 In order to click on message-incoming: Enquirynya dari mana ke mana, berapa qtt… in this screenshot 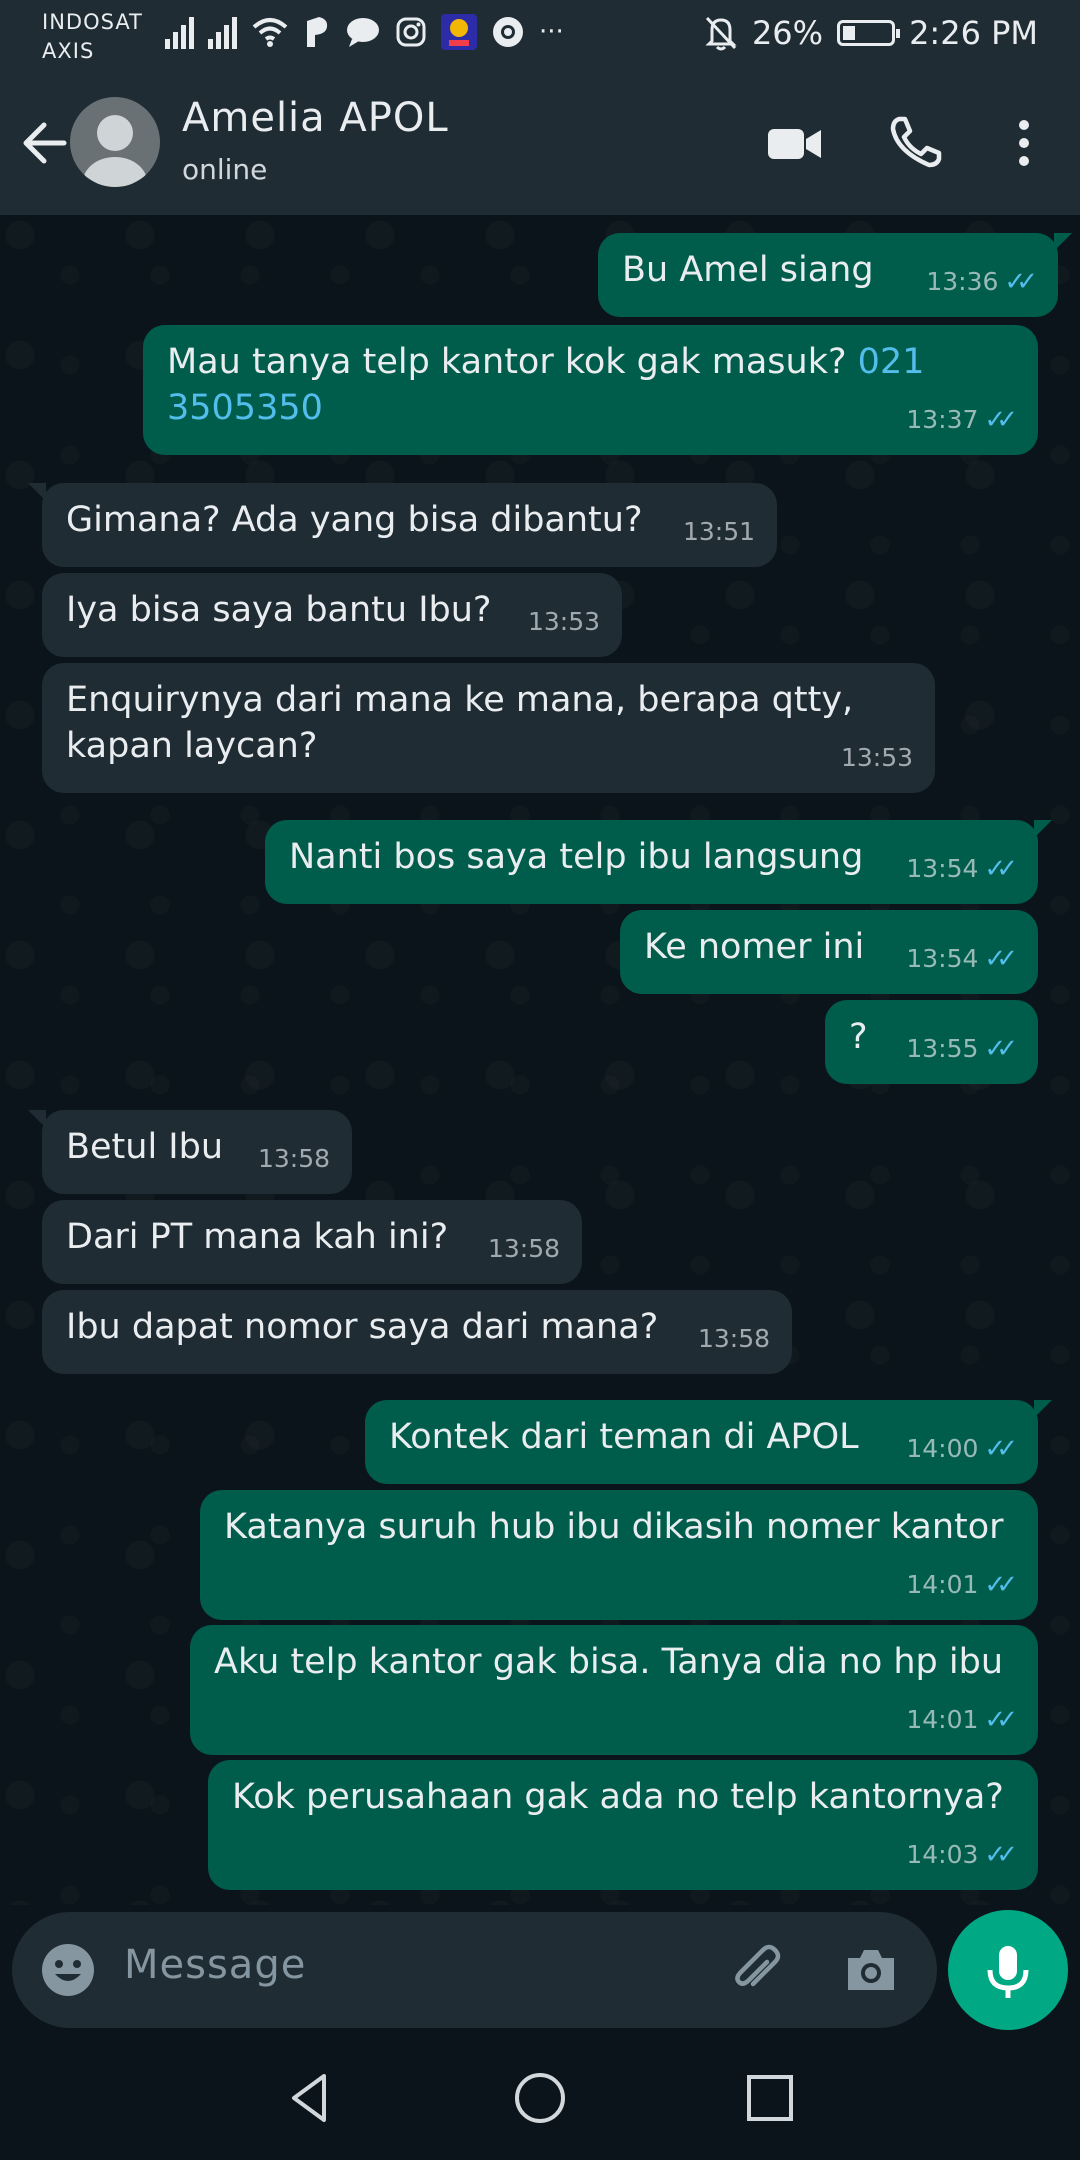, I will do `click(488, 728)`.